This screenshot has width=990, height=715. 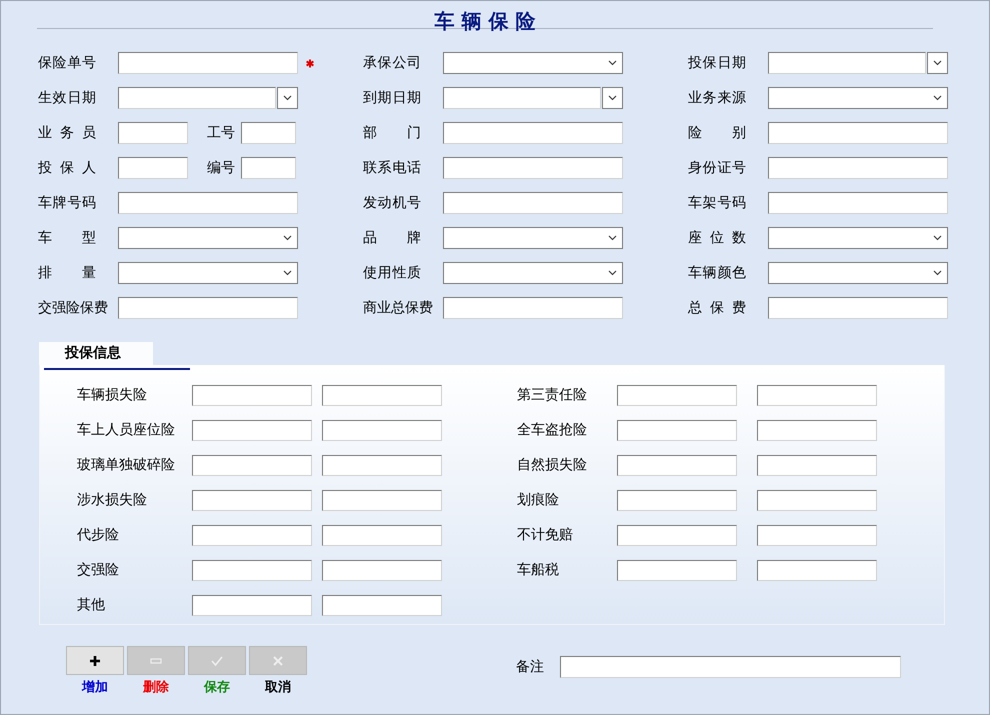 What do you see at coordinates (112, 395) in the screenshot?
I see `coverage-label: 车辆损失险` at bounding box center [112, 395].